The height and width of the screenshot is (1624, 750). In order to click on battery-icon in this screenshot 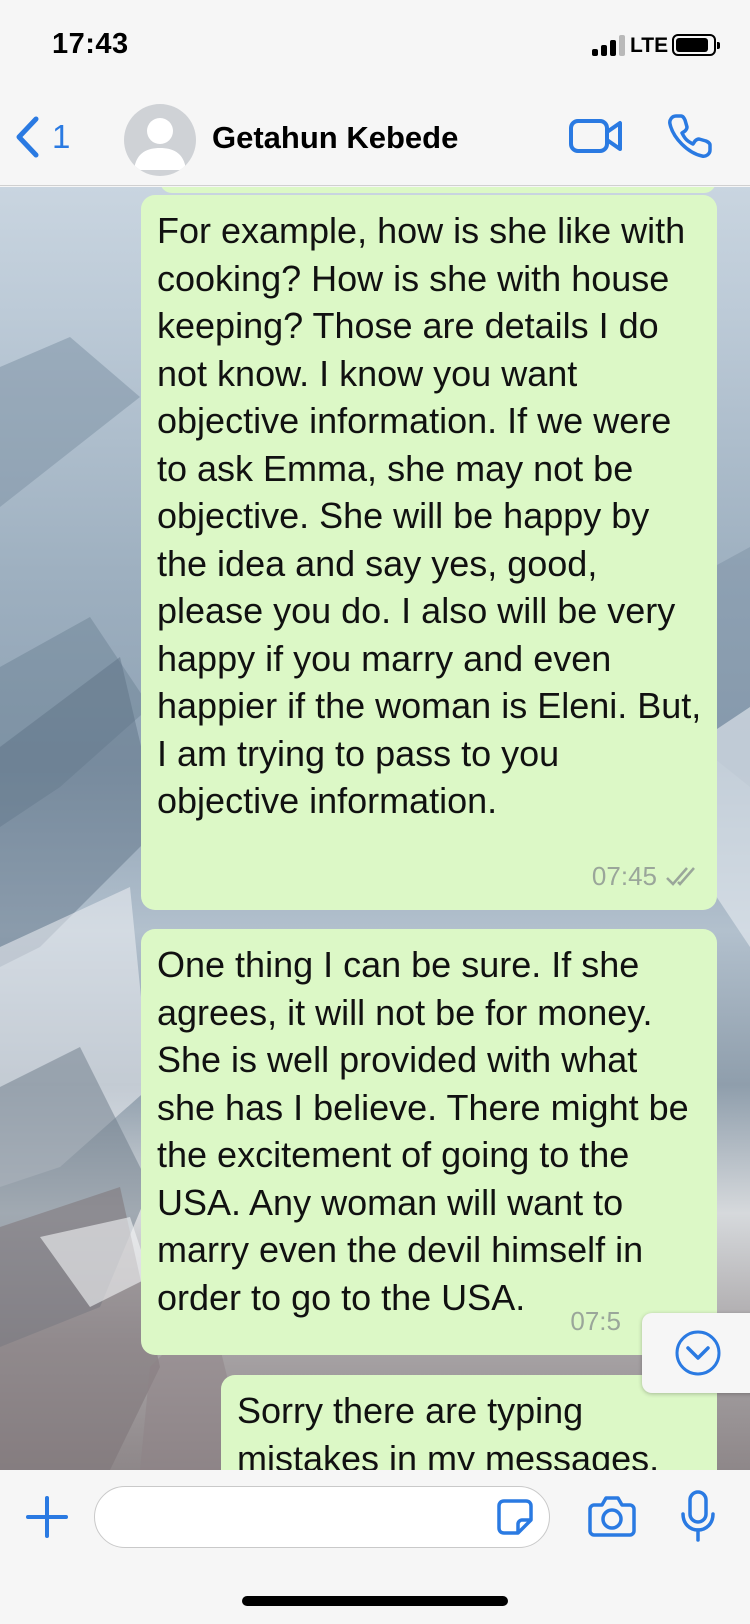, I will do `click(696, 45)`.